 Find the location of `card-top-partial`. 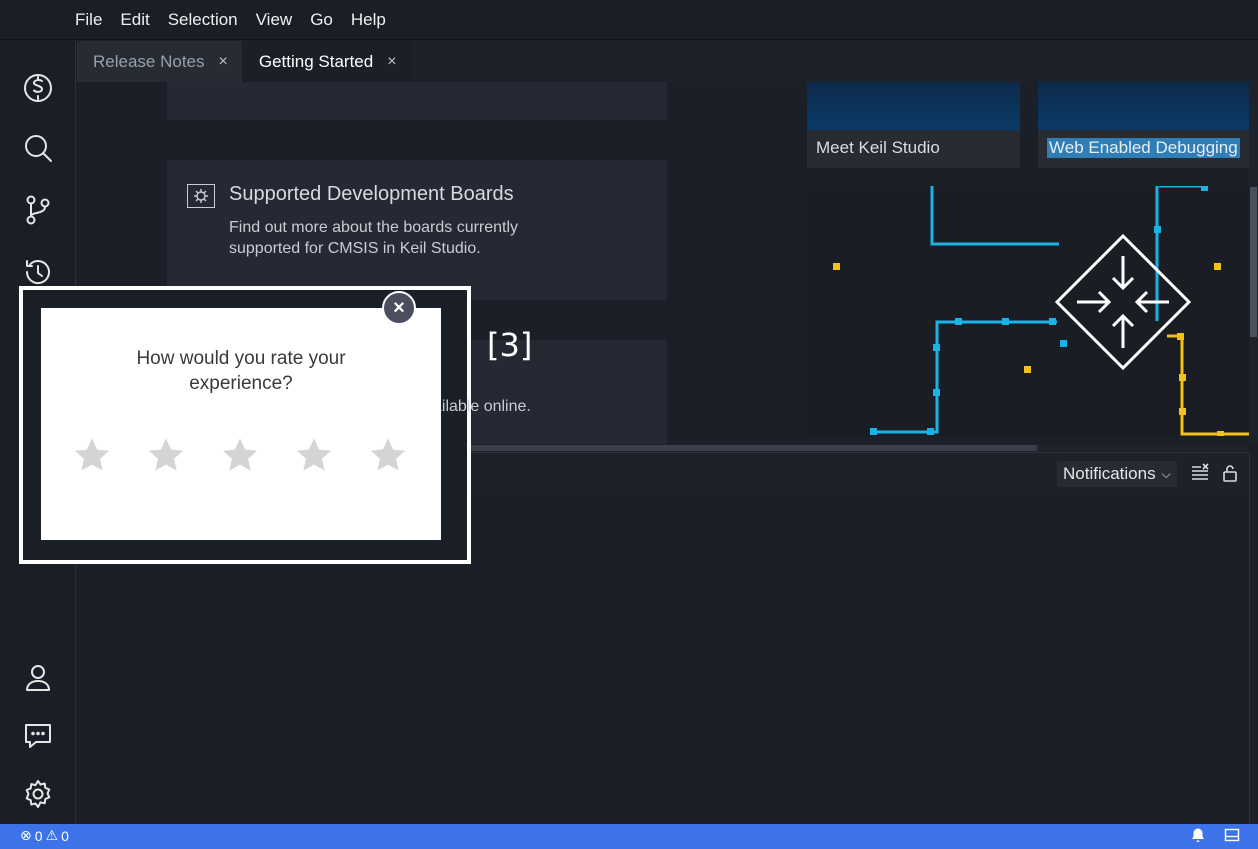

card-top-partial is located at coordinates (417, 101).